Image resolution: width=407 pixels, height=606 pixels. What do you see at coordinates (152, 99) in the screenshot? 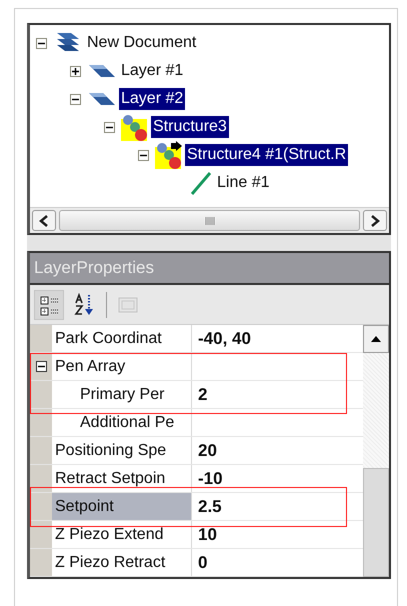
I see `tree-item: Layer #2` at bounding box center [152, 99].